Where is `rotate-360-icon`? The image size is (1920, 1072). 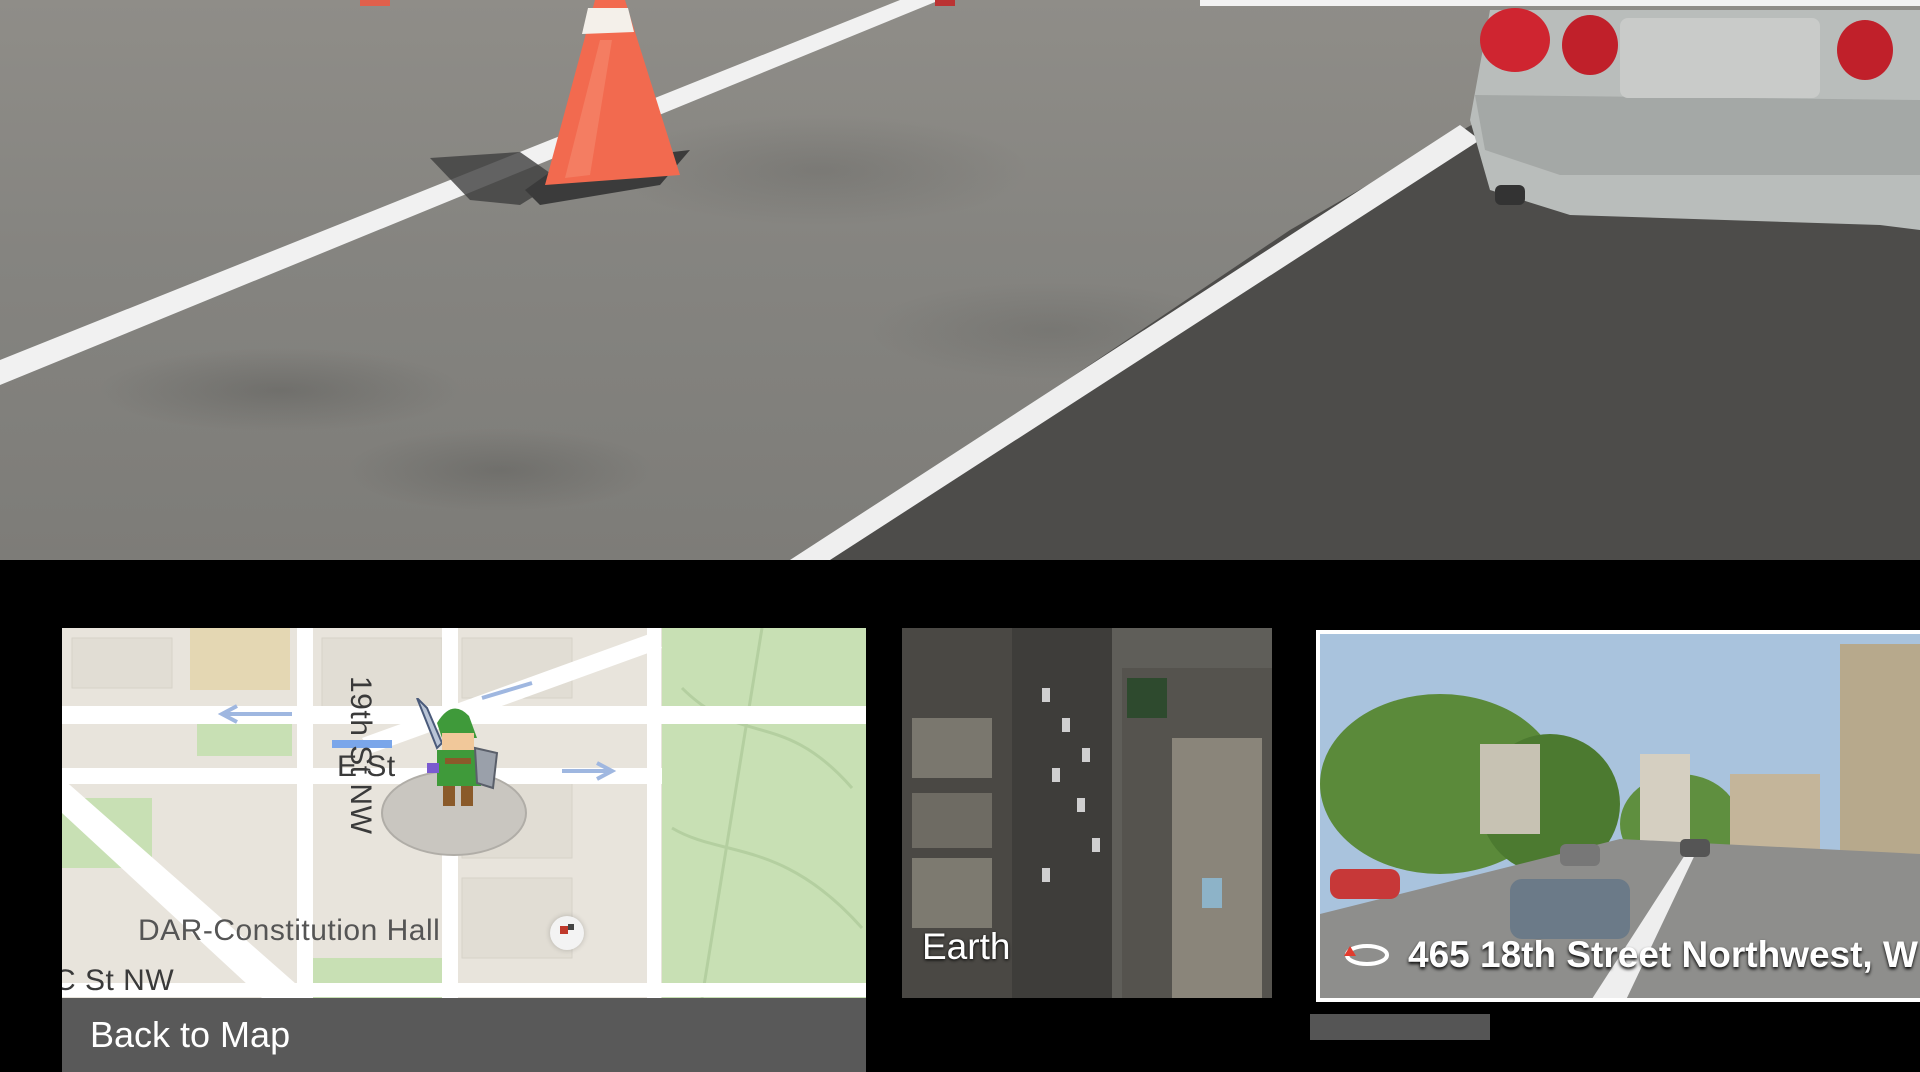 rotate-360-icon is located at coordinates (1366, 955).